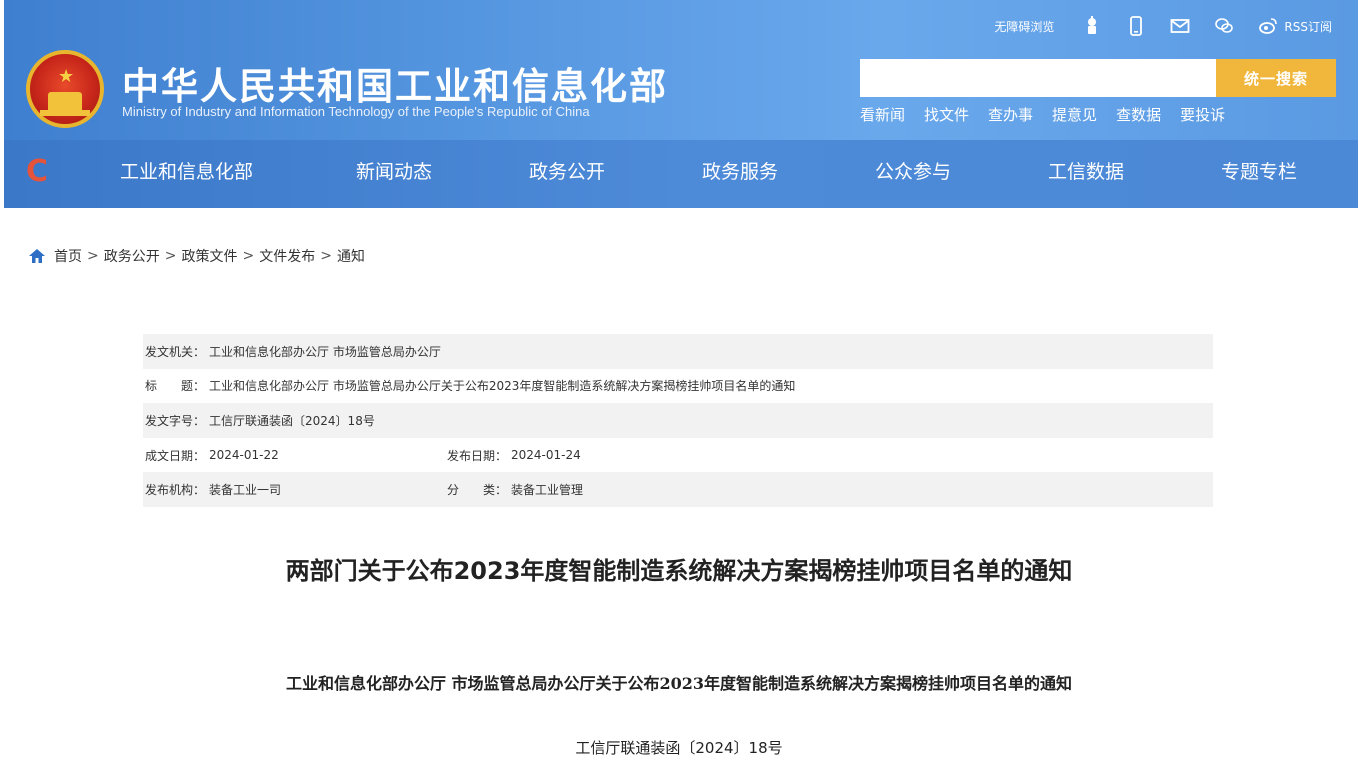 This screenshot has width=1358, height=782. Describe the element at coordinates (1086, 170) in the screenshot. I see `nav-item-data: 工信数据` at that location.